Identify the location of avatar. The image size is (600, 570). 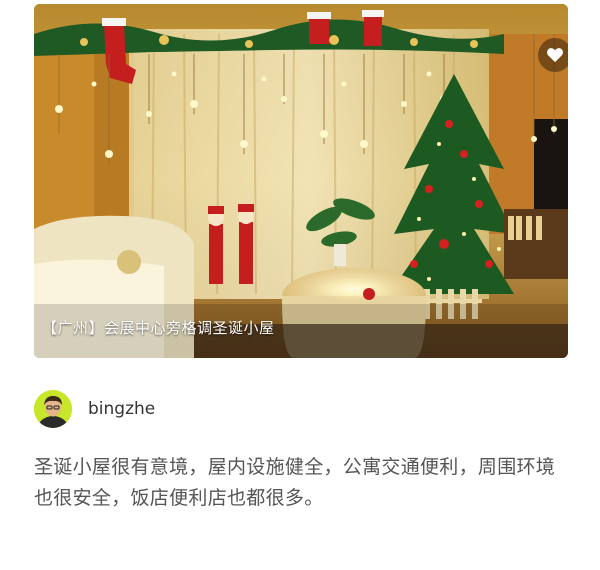
(53, 409).